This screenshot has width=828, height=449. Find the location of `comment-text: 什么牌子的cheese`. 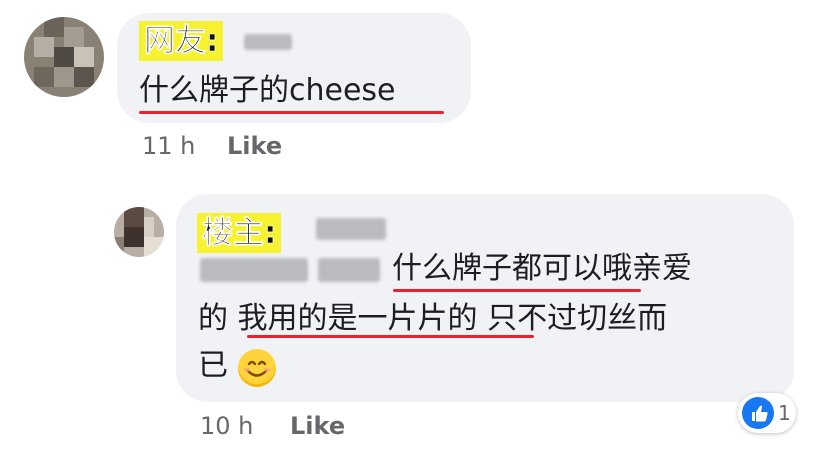

comment-text: 什么牌子的cheese is located at coordinates (267, 90).